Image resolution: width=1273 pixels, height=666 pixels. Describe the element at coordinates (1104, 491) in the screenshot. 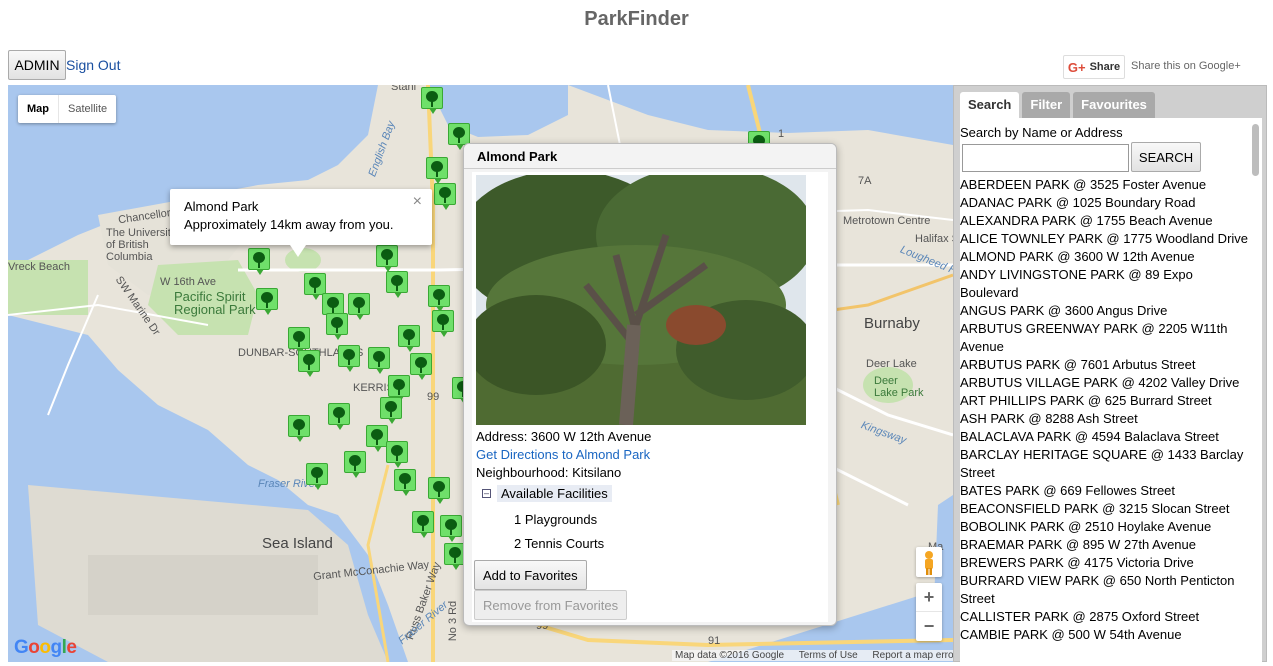

I see `park-list-item: BATES PARK @ 669 Fellowes Street` at that location.